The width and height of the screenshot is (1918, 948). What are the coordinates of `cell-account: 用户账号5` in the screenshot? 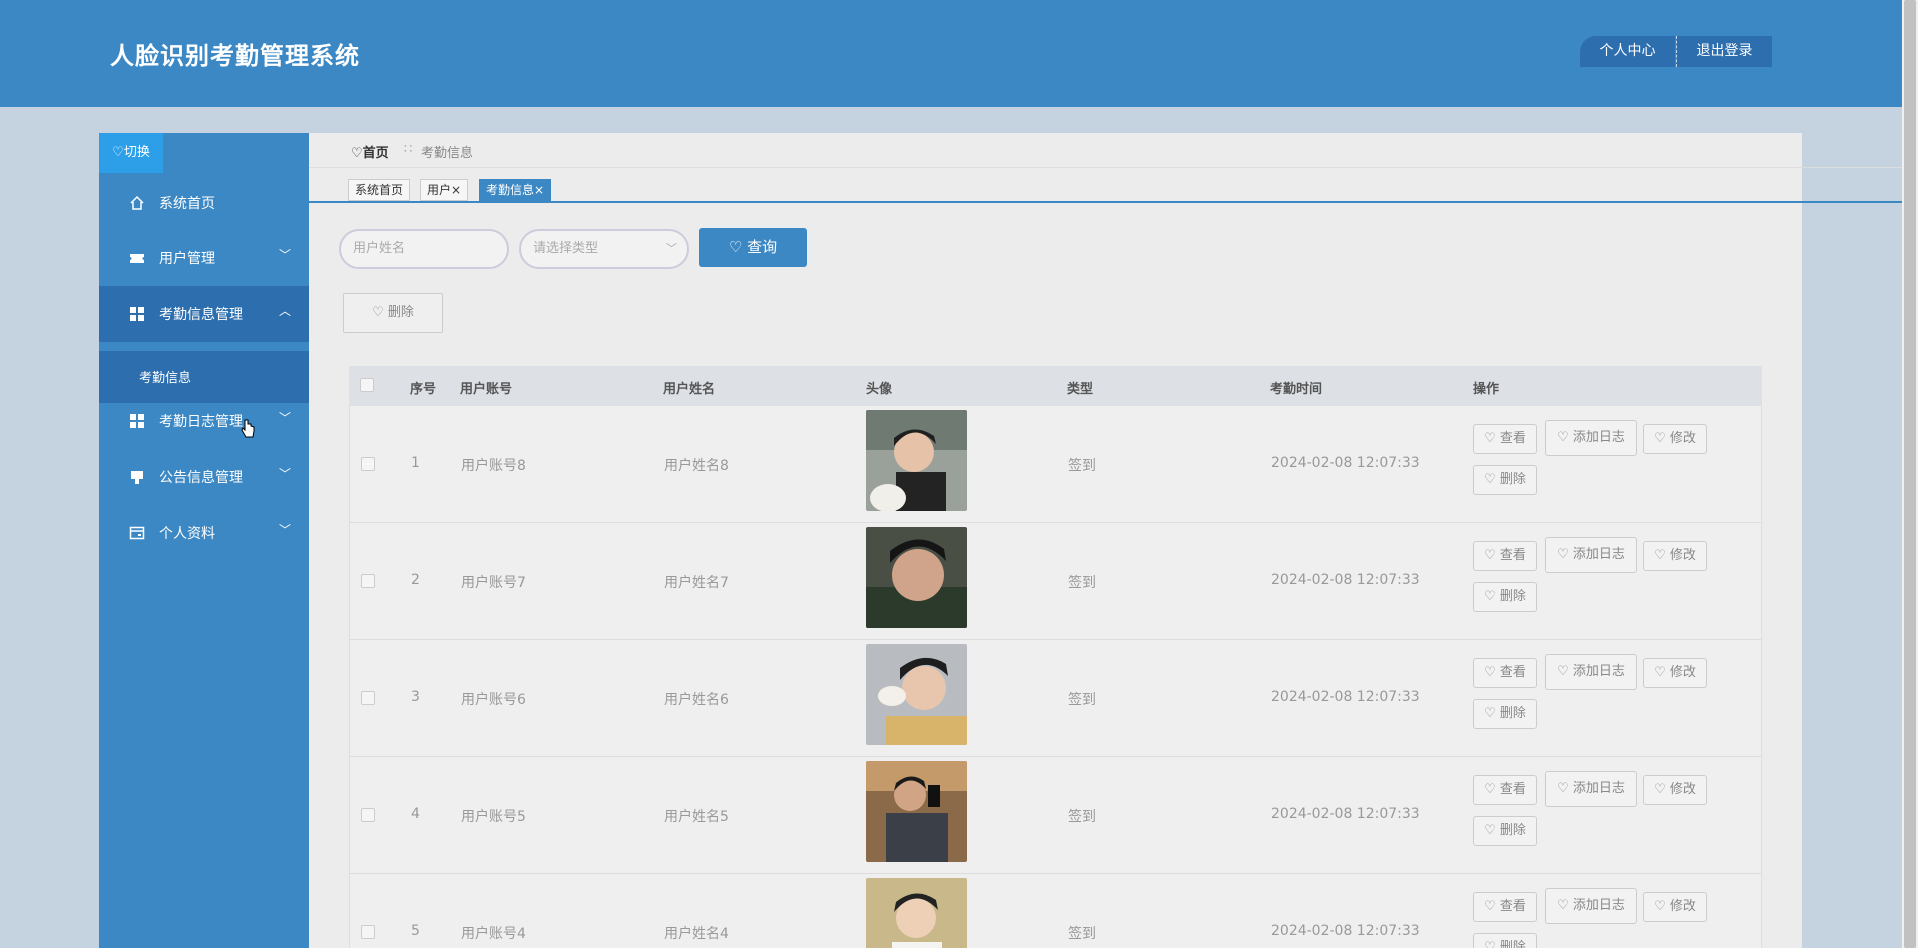 It's located at (493, 817).